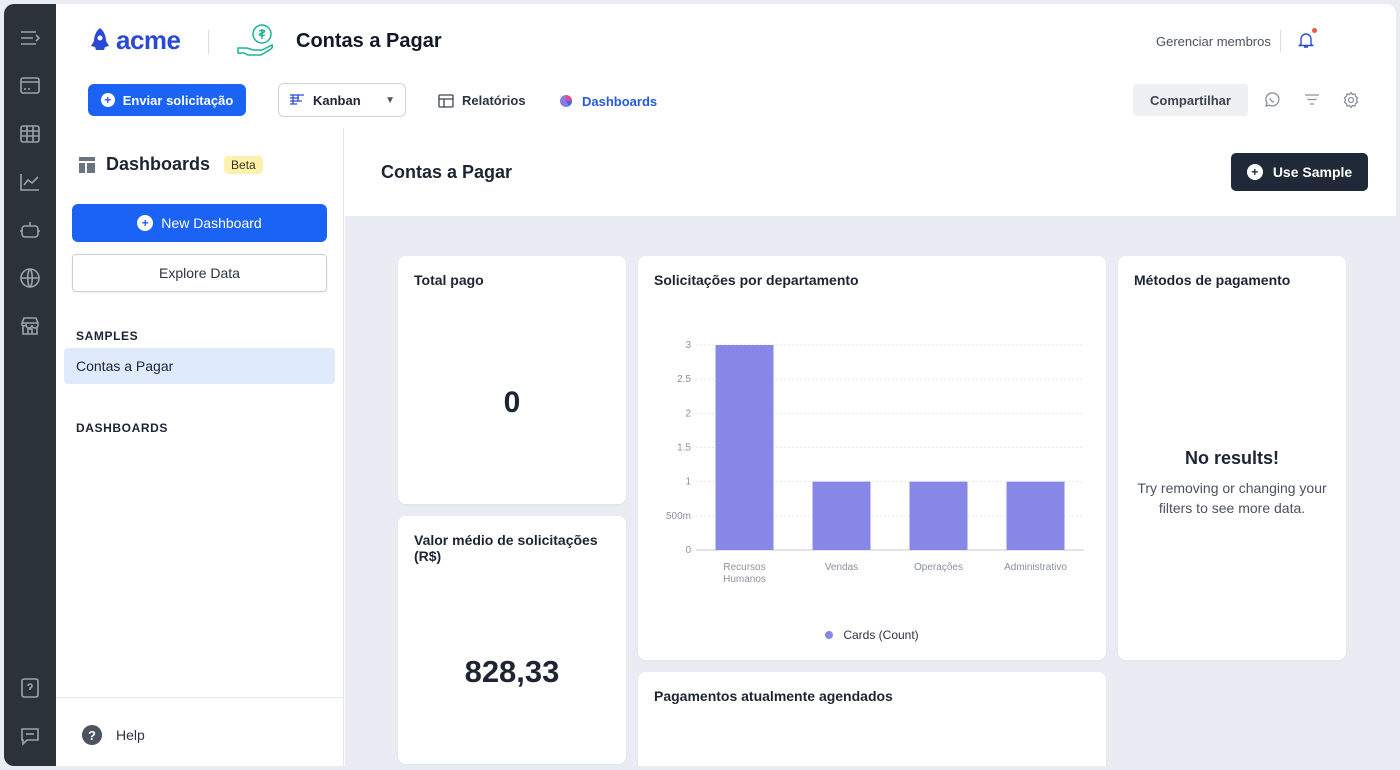 The height and width of the screenshot is (770, 1400). What do you see at coordinates (1312, 100) in the screenshot?
I see `filter-icon` at bounding box center [1312, 100].